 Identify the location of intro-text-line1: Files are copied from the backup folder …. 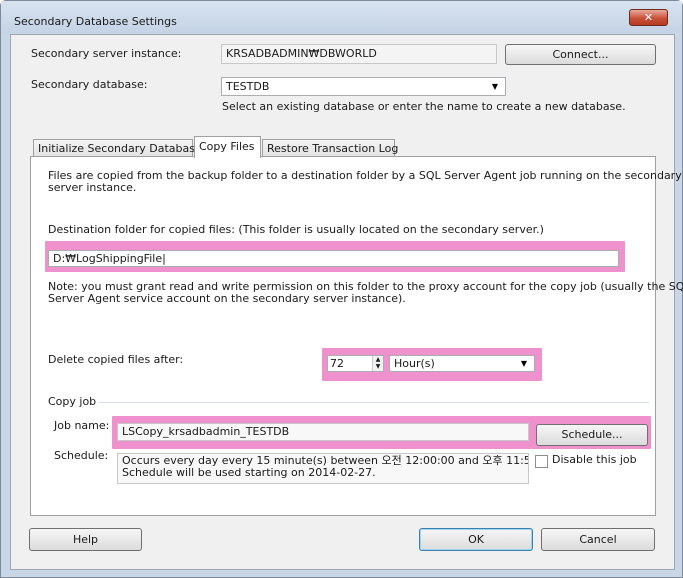
(365, 175).